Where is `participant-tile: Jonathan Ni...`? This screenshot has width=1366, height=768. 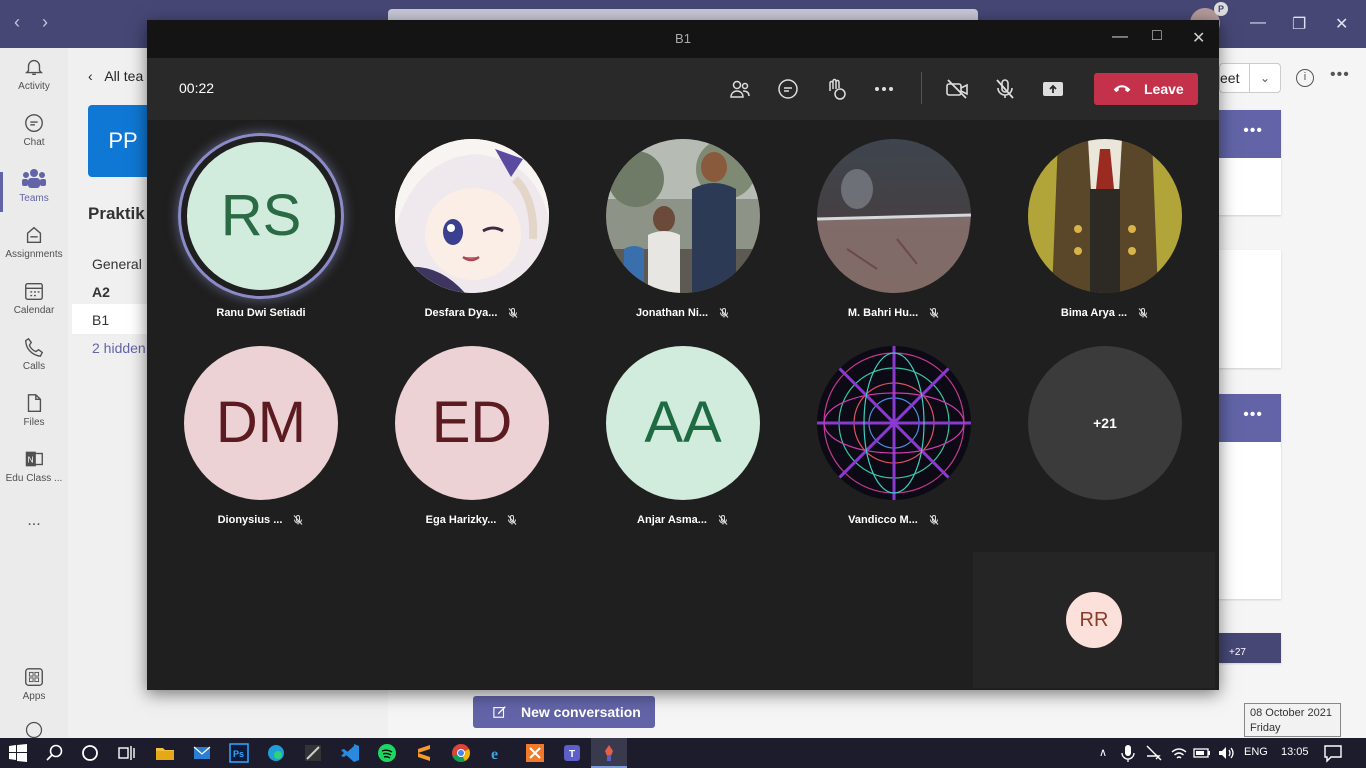
participant-tile: Jonathan Ni... is located at coordinates (683, 231).